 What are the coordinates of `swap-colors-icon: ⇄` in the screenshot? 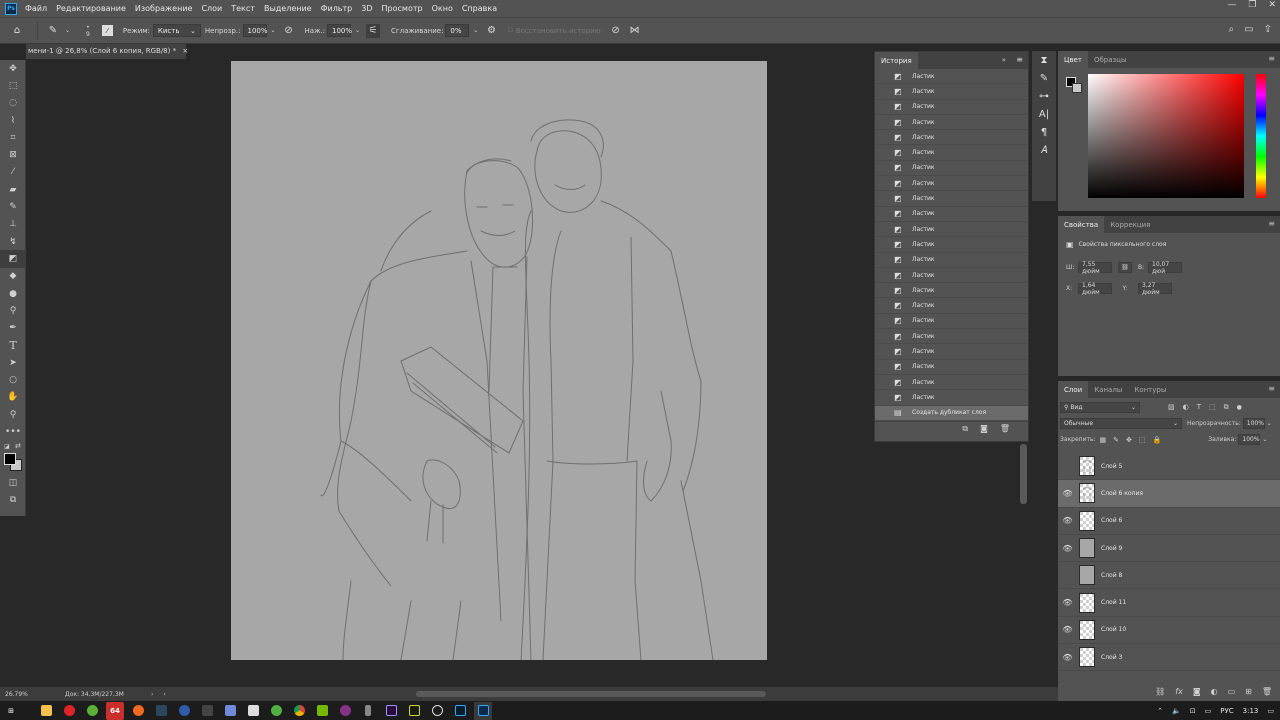 It's located at (18, 446).